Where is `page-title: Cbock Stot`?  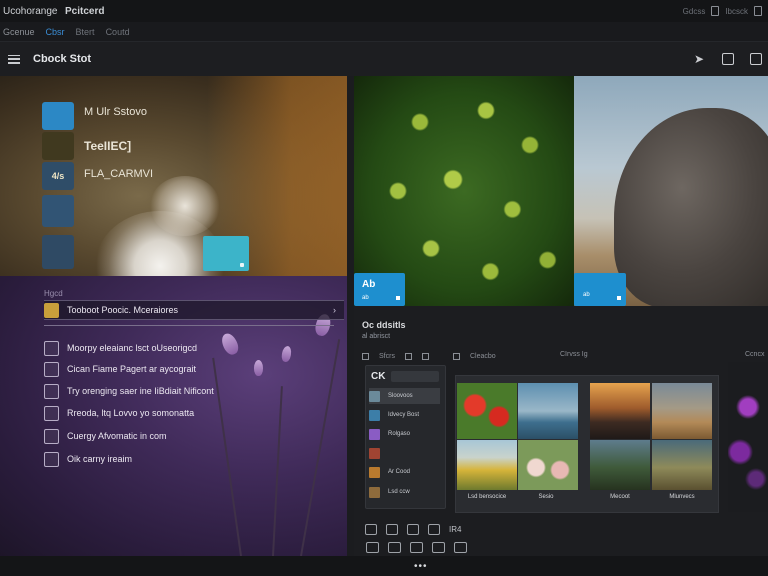
page-title: Cbock Stot is located at coordinates (62, 59).